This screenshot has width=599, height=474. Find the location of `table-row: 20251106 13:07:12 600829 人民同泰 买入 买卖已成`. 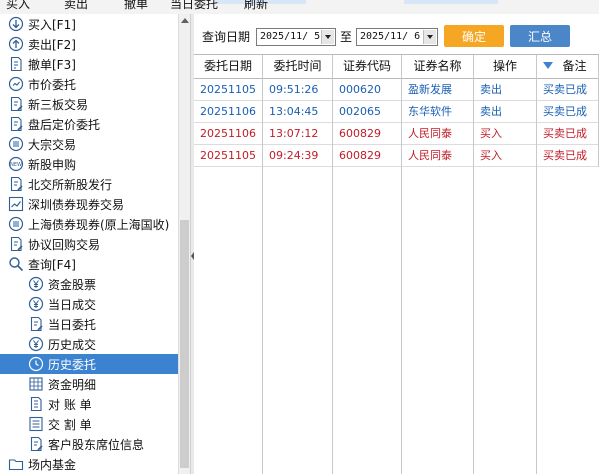

table-row: 20251106 13:07:12 600829 人民同泰 买入 买卖已成 is located at coordinates (396, 134).